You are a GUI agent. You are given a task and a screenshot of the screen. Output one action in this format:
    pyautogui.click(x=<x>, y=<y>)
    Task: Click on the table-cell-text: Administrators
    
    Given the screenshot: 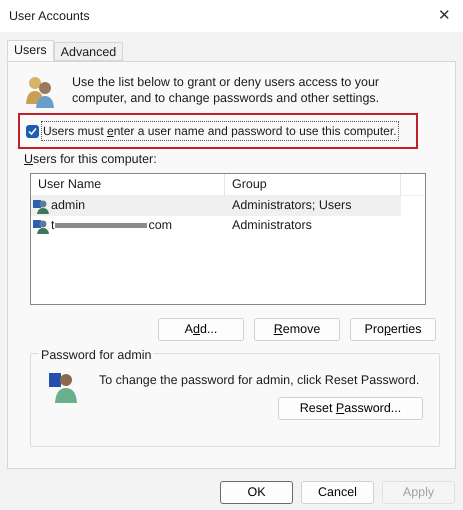 What is the action you would take?
    pyautogui.click(x=271, y=225)
    